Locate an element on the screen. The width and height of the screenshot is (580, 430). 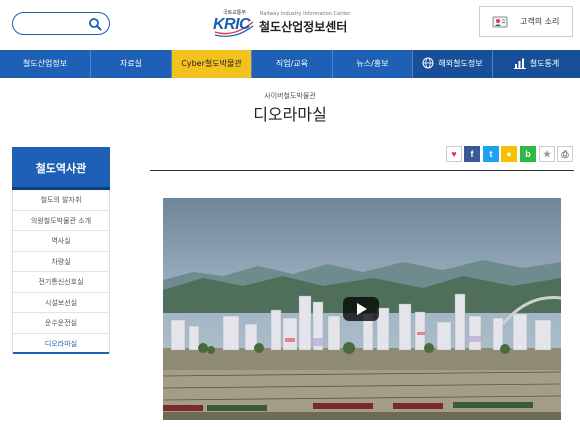
content-divider is located at coordinates (362, 170).